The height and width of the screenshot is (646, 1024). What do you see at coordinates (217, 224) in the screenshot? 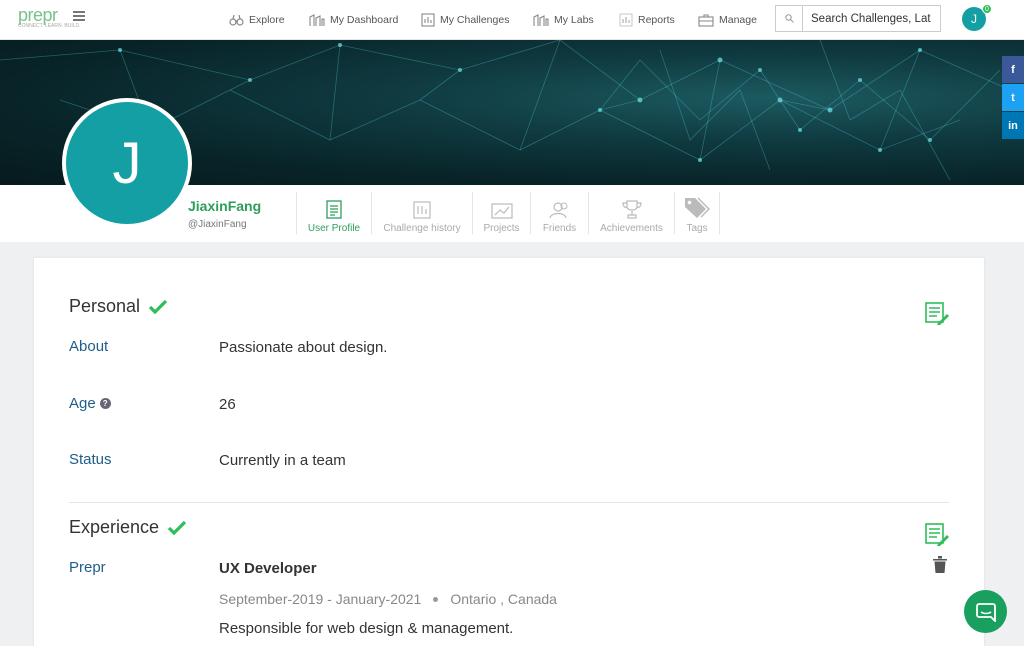
I see `profile-handle: @JiaxinFang` at bounding box center [217, 224].